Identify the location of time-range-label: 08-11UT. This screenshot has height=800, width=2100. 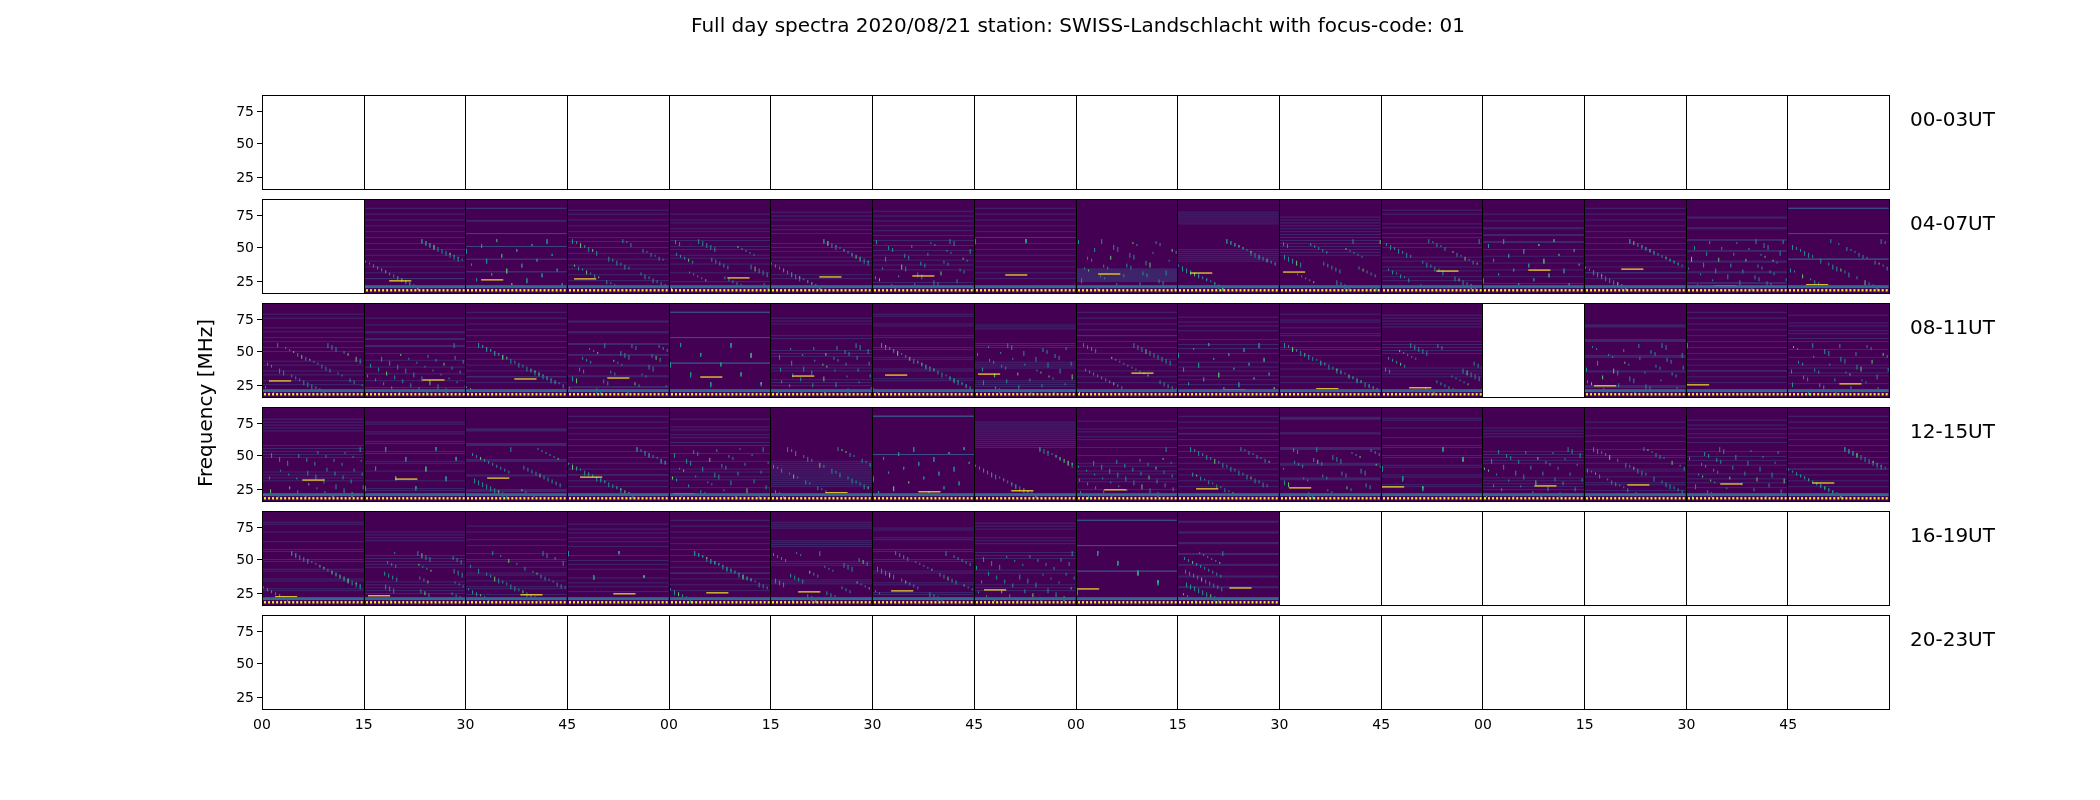
(1952, 327).